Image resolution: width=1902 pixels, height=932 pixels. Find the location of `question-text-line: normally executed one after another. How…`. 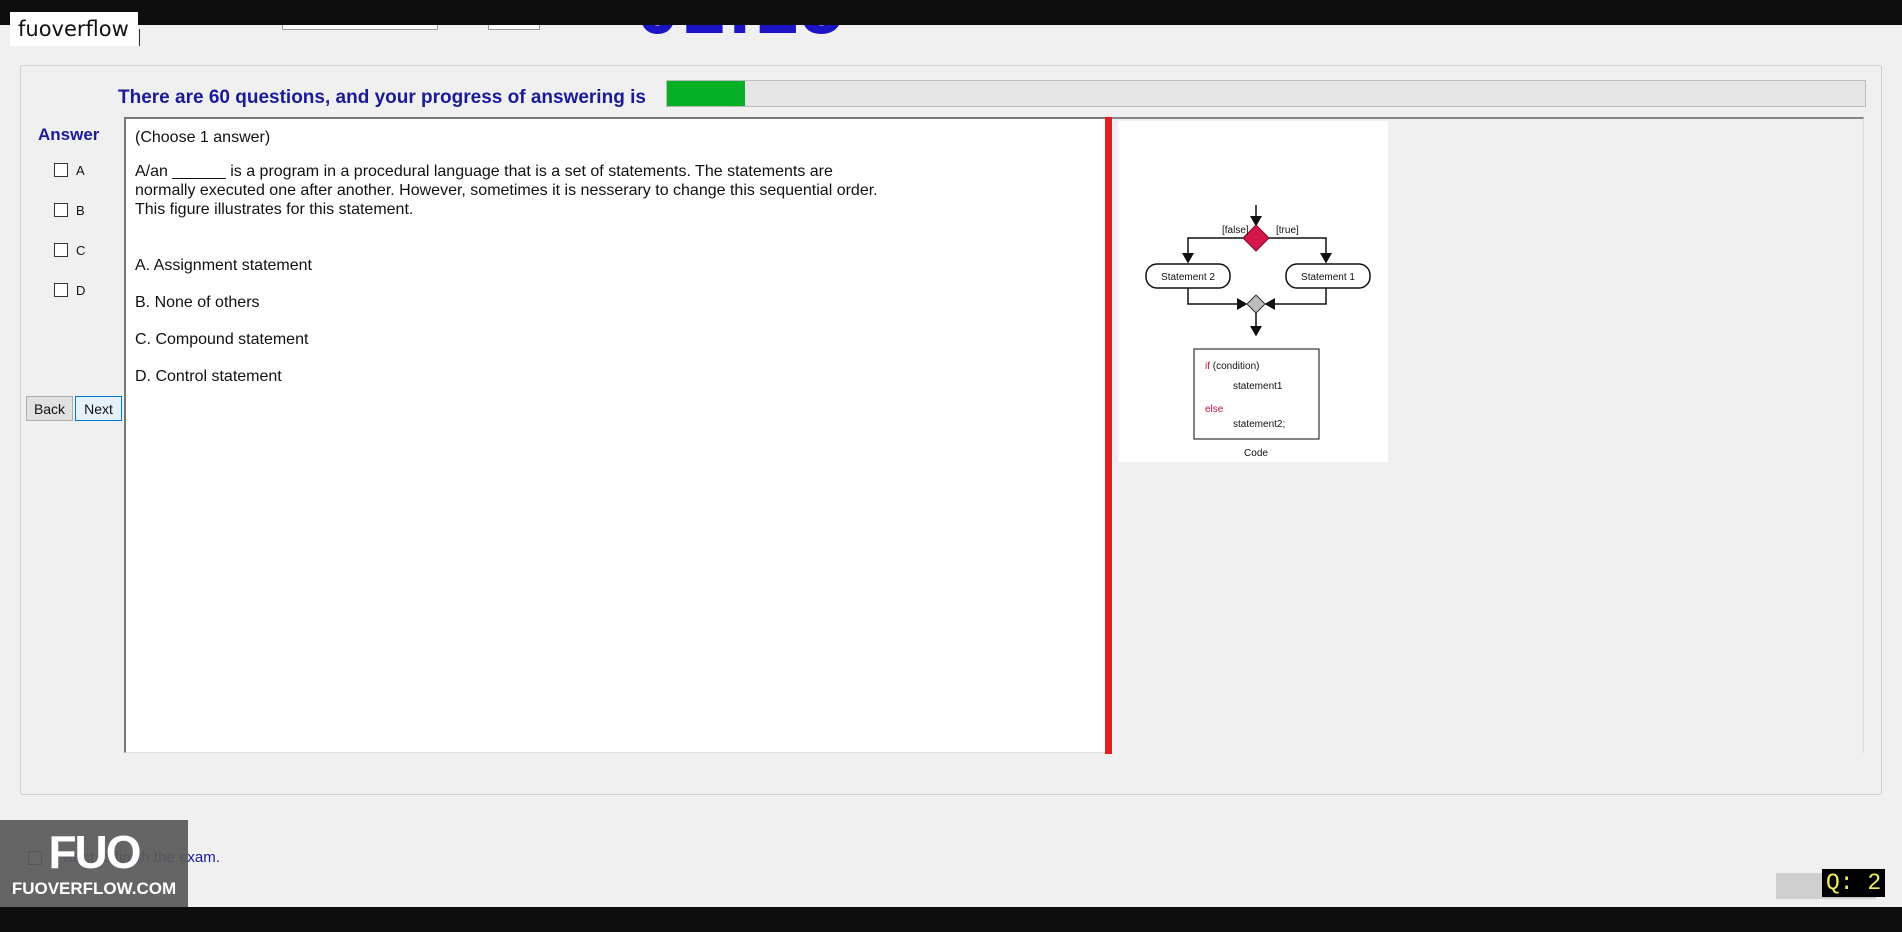

question-text-line: normally executed one after another. How… is located at coordinates (506, 190).